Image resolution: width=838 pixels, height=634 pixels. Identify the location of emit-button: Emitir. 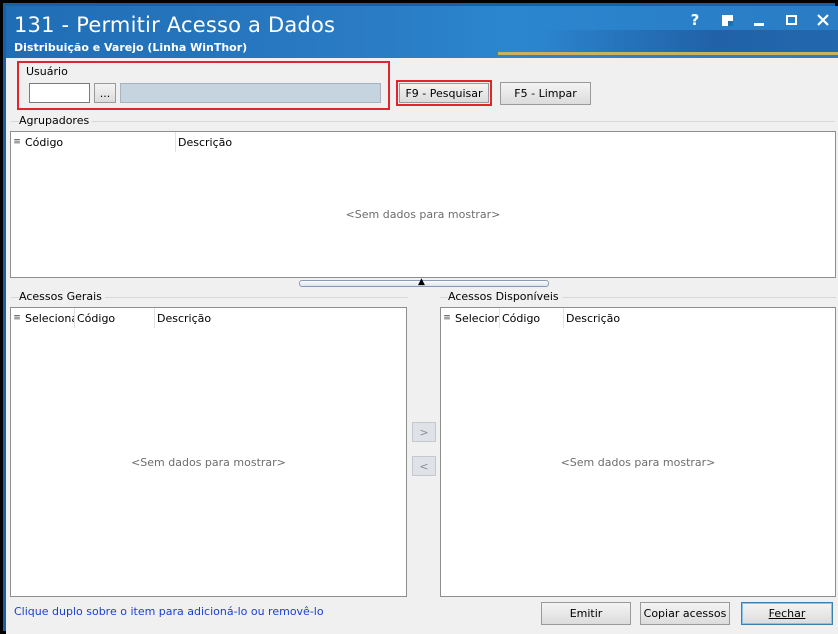
(586, 613).